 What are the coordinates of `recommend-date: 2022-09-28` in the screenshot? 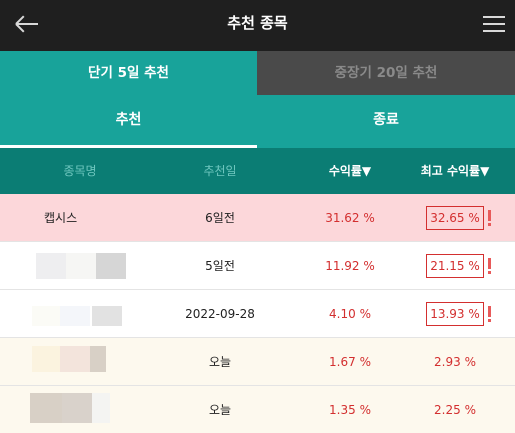 It's located at (220, 314).